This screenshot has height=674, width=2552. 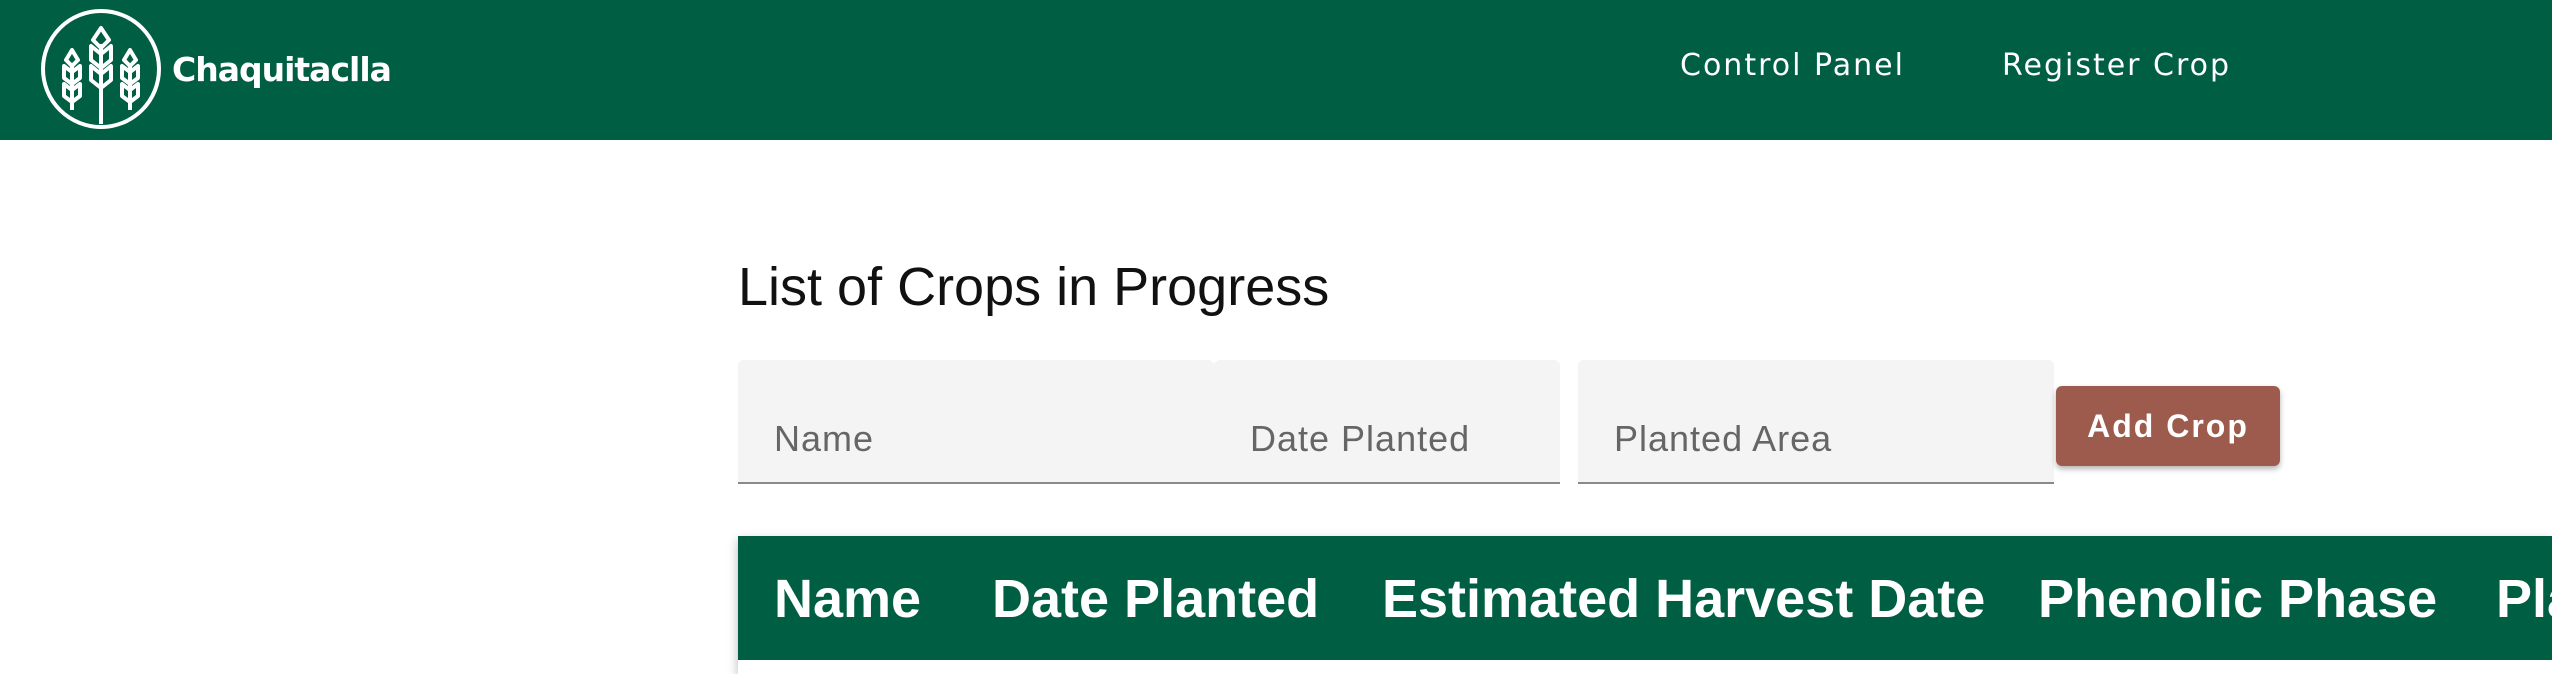 I want to click on name-field, so click(x=976, y=422).